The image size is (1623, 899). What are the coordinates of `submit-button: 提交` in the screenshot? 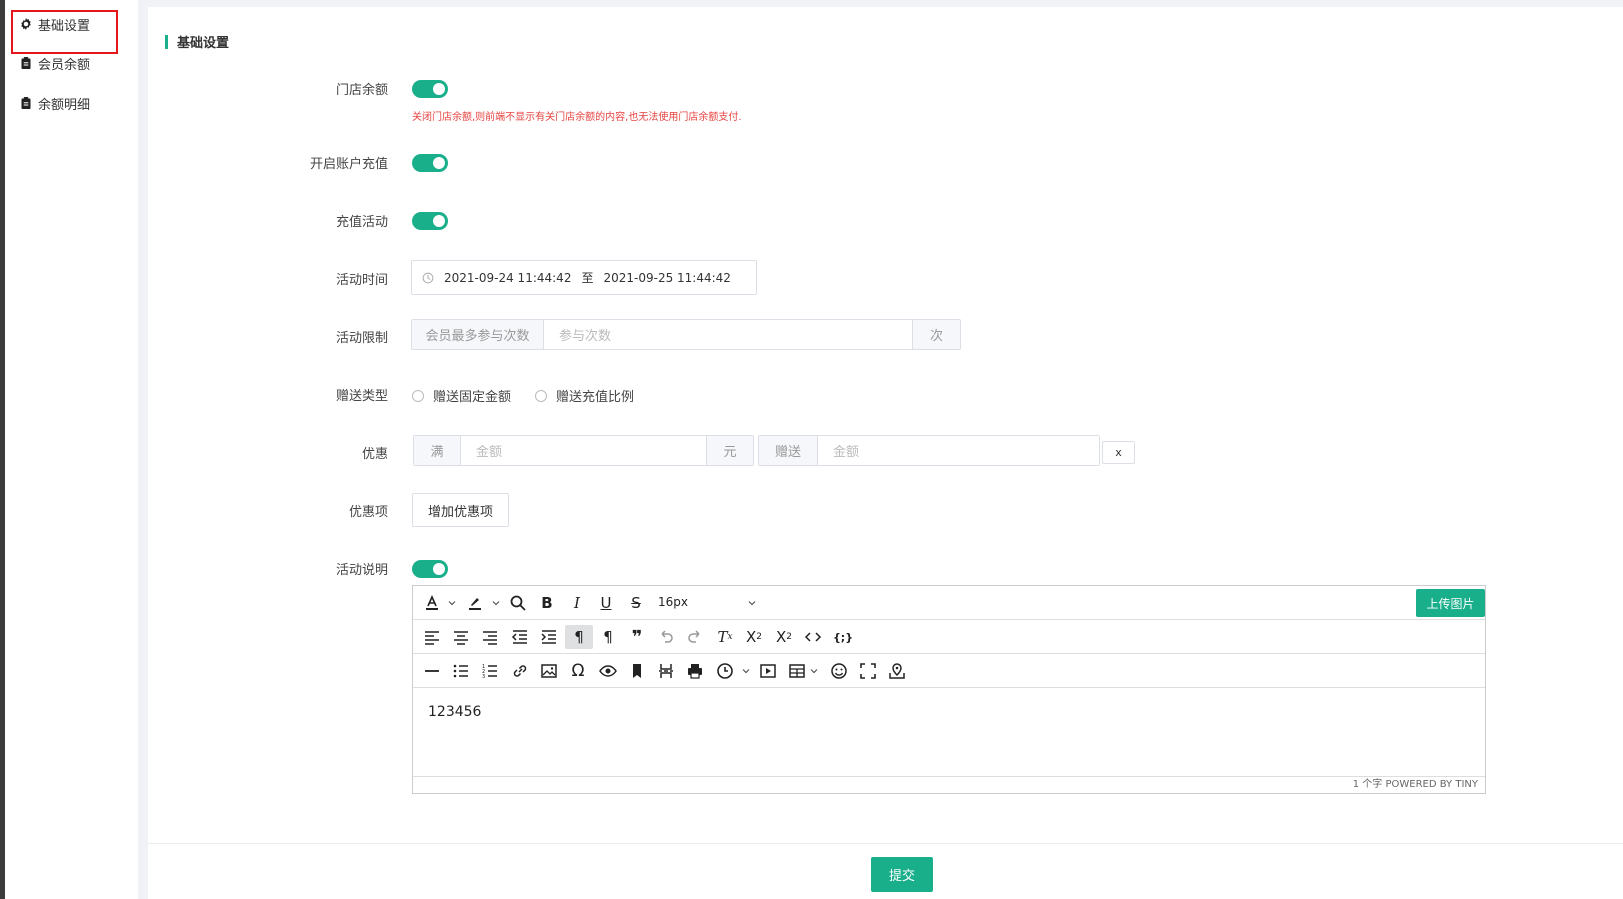 It's located at (902, 874).